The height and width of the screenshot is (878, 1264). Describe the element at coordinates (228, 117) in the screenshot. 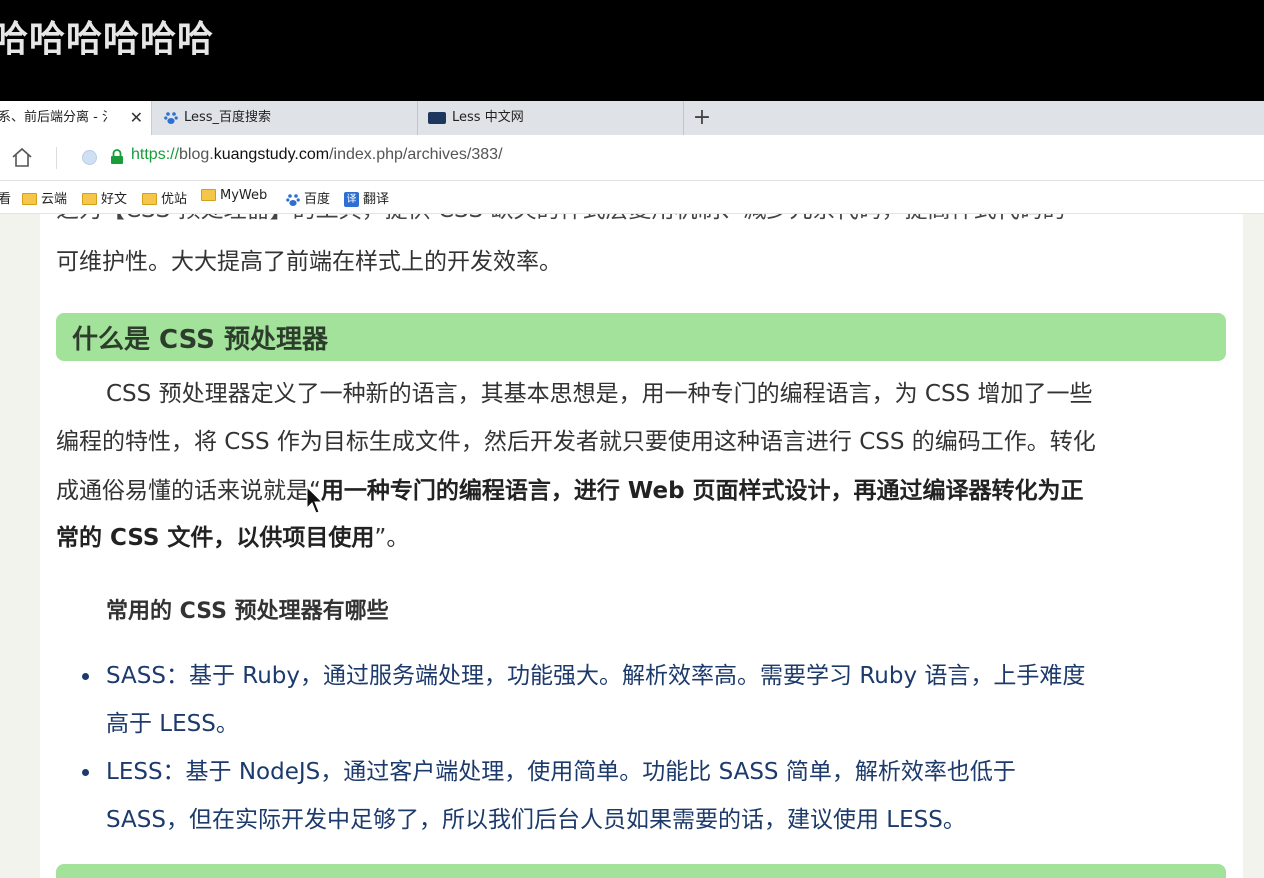

I see `tab-label: Less_百度搜索` at that location.